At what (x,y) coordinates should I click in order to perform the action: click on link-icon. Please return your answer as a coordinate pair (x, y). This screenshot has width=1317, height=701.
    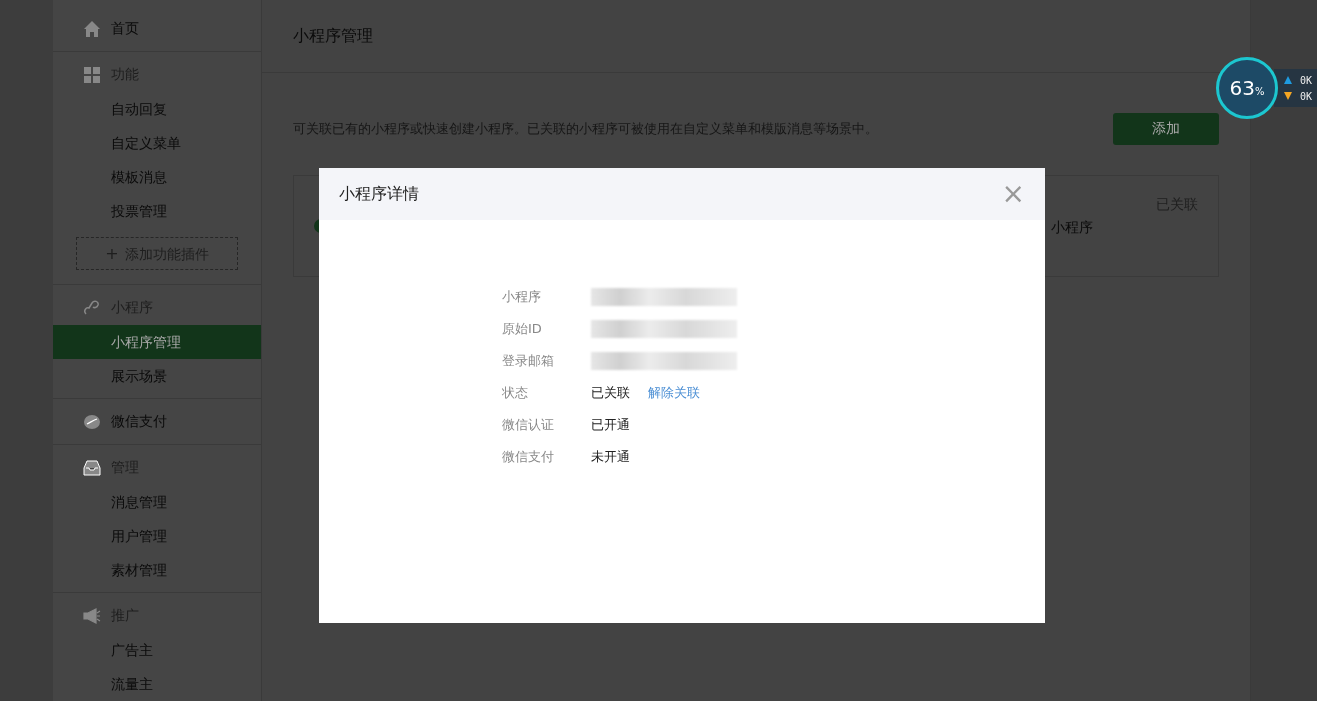
    Looking at the image, I should click on (92, 308).